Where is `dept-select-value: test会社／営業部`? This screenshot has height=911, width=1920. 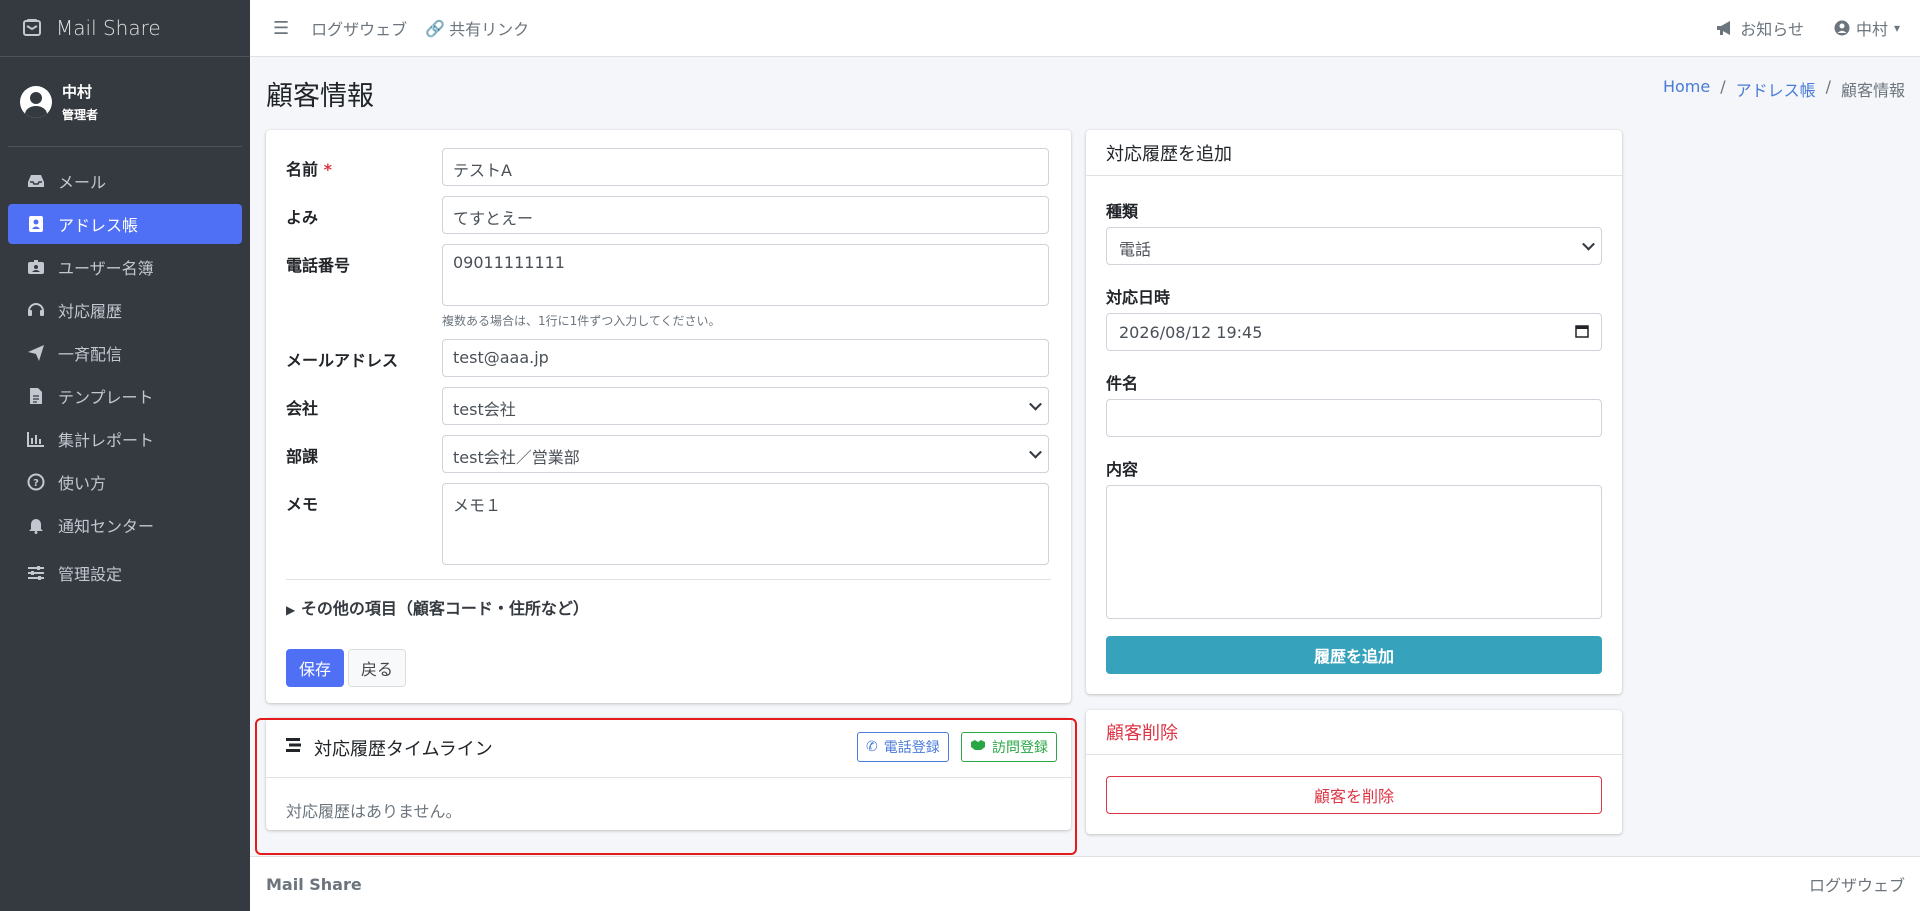
dept-select-value: test会社／営業部 is located at coordinates (516, 457).